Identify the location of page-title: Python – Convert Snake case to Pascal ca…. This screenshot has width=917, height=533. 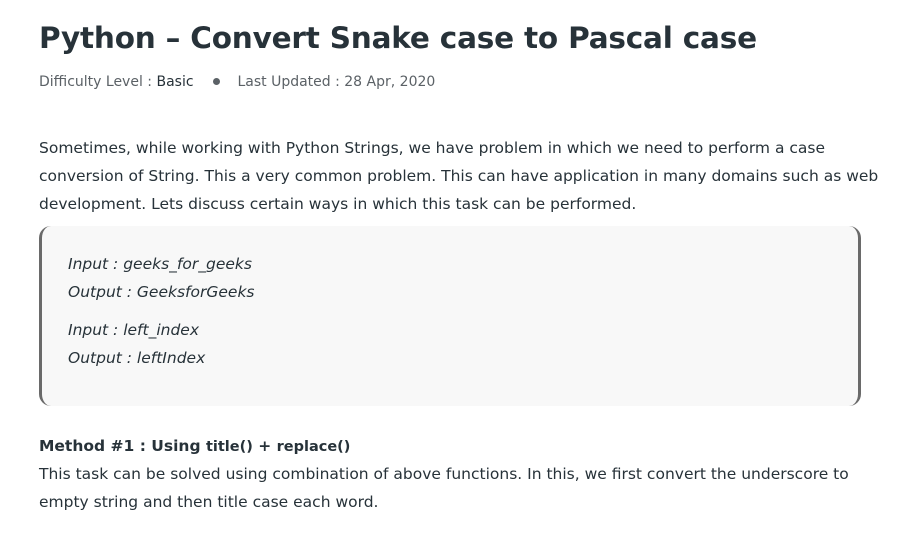
(398, 38).